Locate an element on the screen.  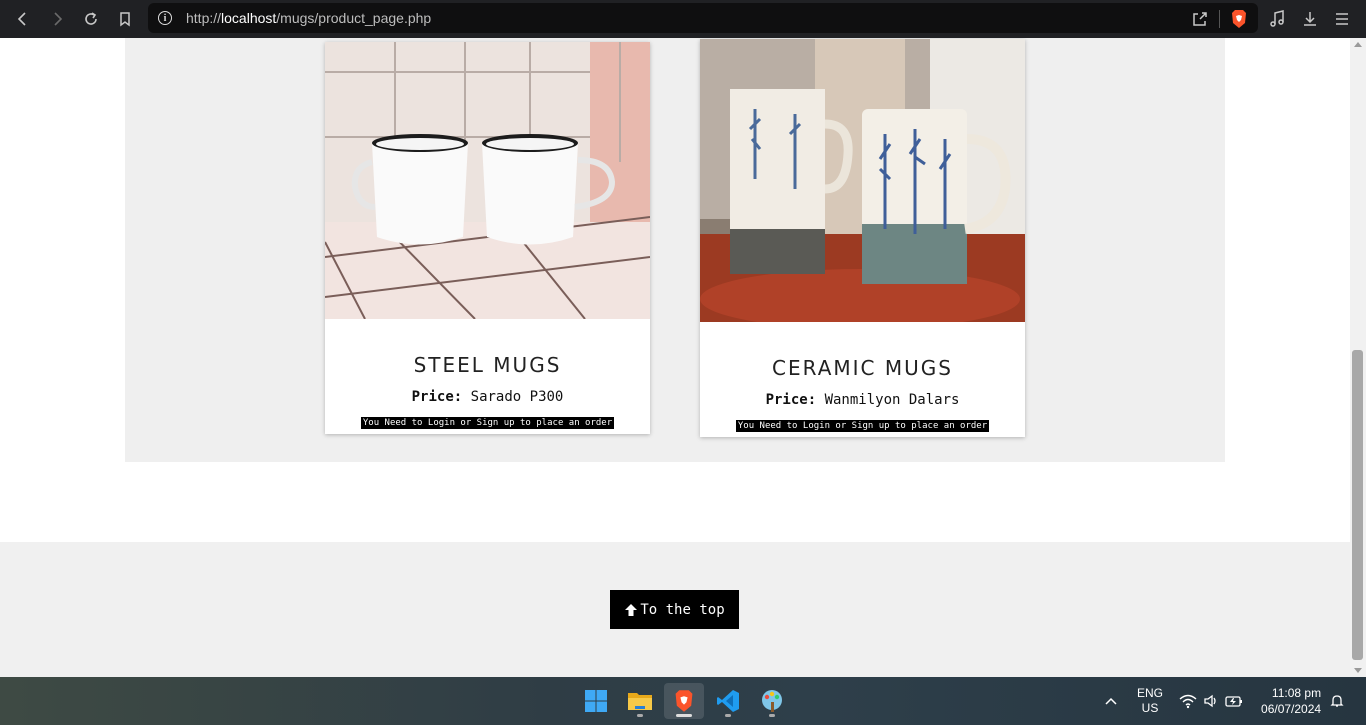
price-value: Wanmilyon Dalars is located at coordinates (892, 400).